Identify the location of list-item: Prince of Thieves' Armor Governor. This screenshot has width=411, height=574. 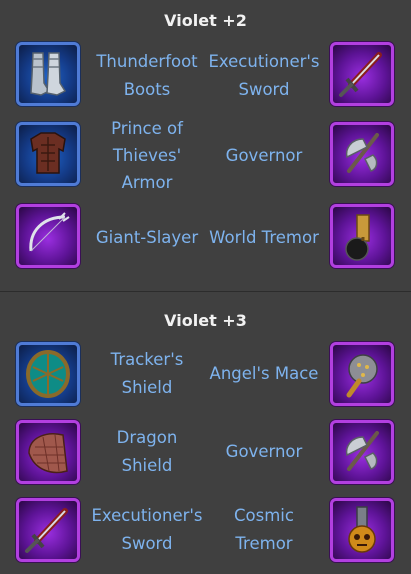
(205, 156).